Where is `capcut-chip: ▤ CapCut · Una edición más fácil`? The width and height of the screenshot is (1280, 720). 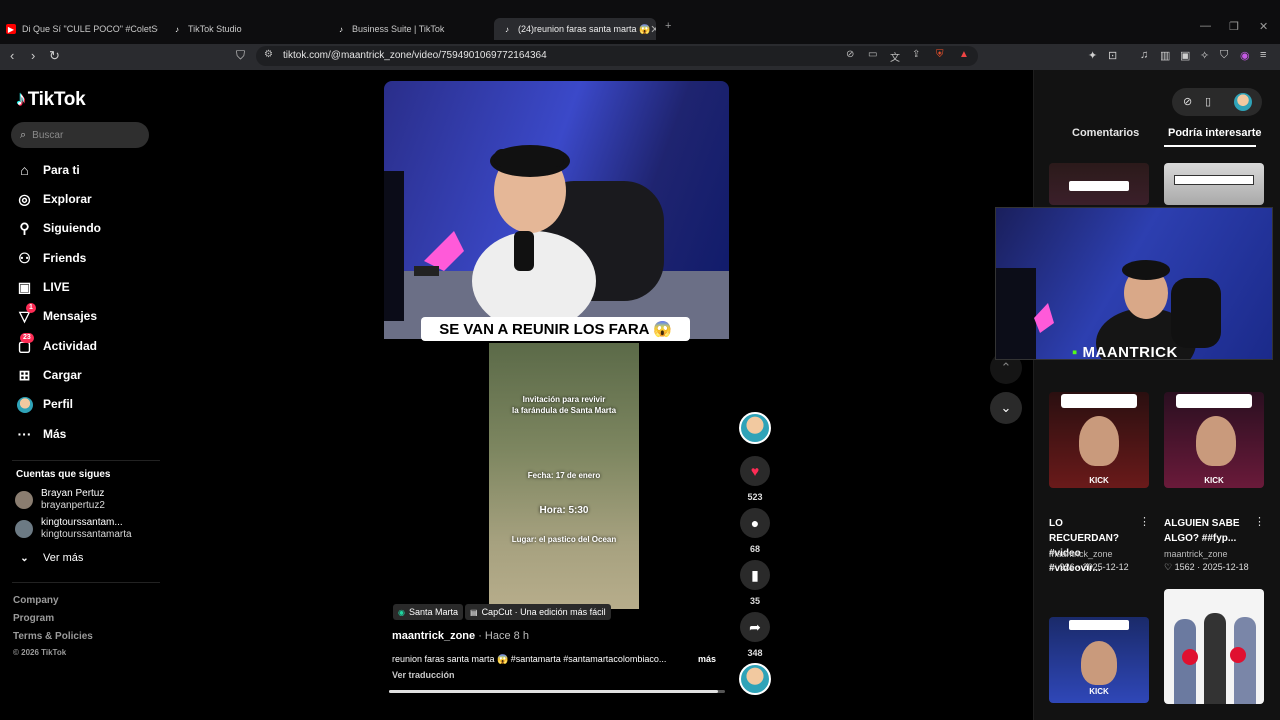 capcut-chip: ▤ CapCut · Una edición más fácil is located at coordinates (538, 612).